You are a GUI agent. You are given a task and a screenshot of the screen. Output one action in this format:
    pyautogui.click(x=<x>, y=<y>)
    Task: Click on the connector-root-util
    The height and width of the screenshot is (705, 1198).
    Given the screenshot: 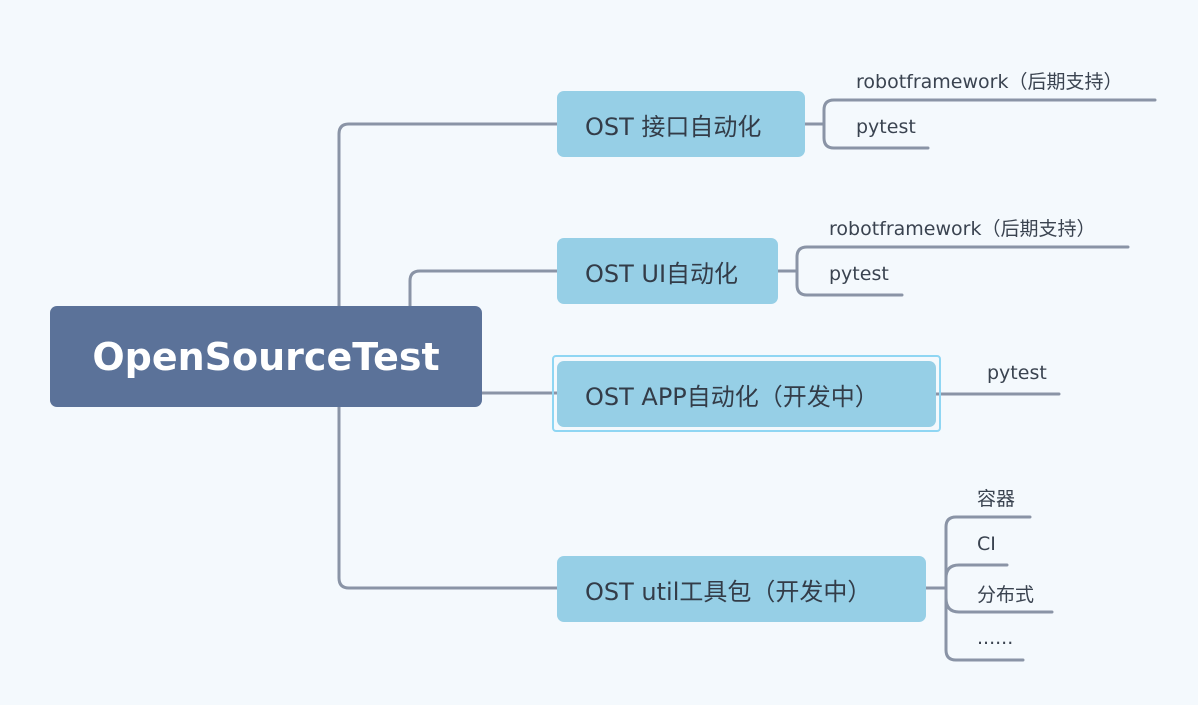 What is the action you would take?
    pyautogui.click(x=448, y=497)
    